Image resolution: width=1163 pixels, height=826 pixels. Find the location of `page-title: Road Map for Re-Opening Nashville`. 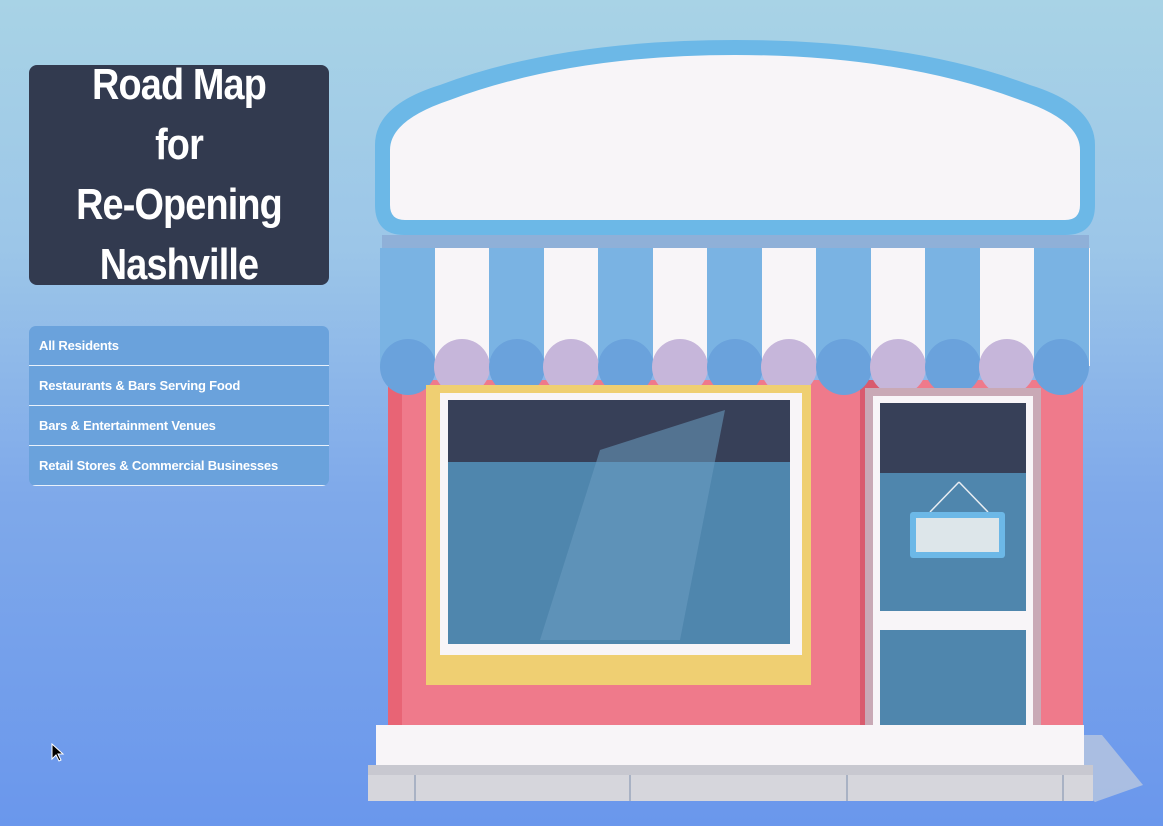

page-title: Road Map for Re-Opening Nashville is located at coordinates (179, 175).